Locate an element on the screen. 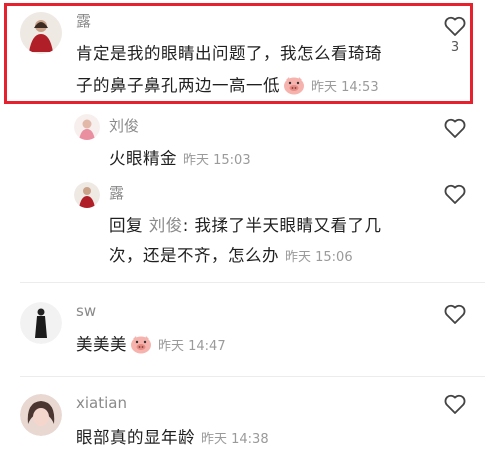 The height and width of the screenshot is (463, 485). comment-text: 美美美 is located at coordinates (101, 344).